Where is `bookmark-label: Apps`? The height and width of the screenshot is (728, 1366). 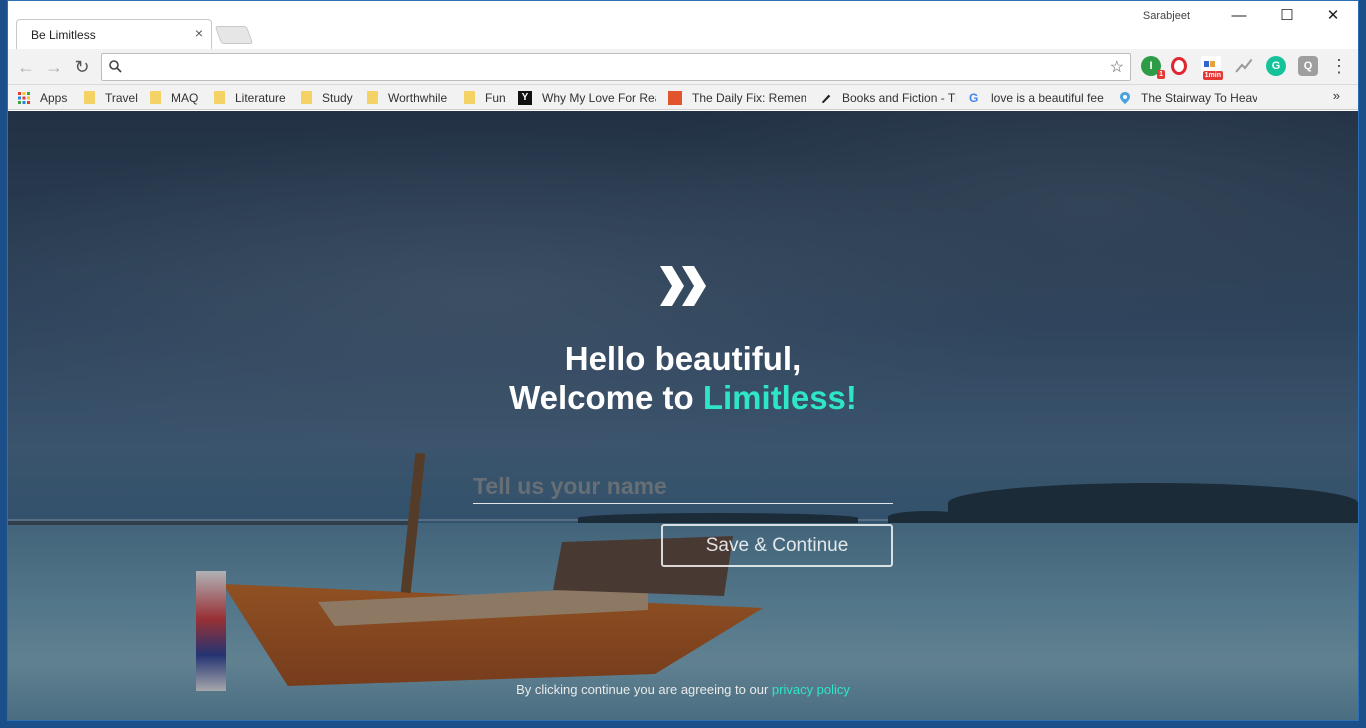
bookmark-label: Apps is located at coordinates (54, 97).